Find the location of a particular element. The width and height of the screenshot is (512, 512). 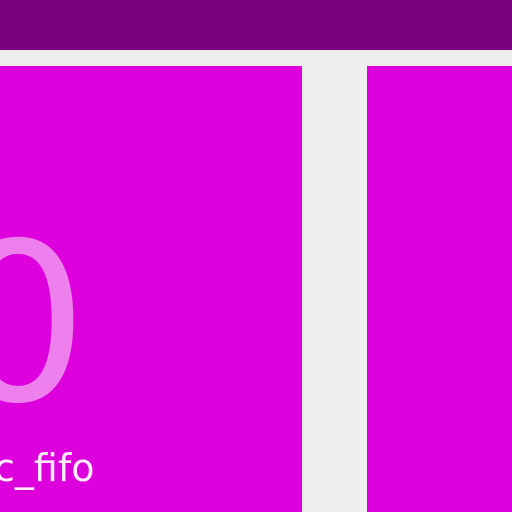

app-bar is located at coordinates (256, 25).